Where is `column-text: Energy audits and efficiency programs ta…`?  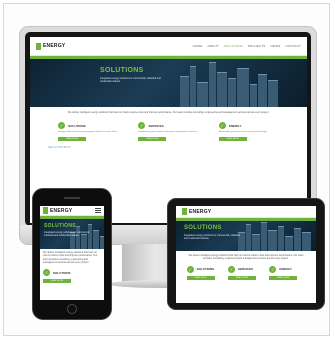
column-text: Energy audits and efficiency programs ta… is located at coordinates (88, 132).